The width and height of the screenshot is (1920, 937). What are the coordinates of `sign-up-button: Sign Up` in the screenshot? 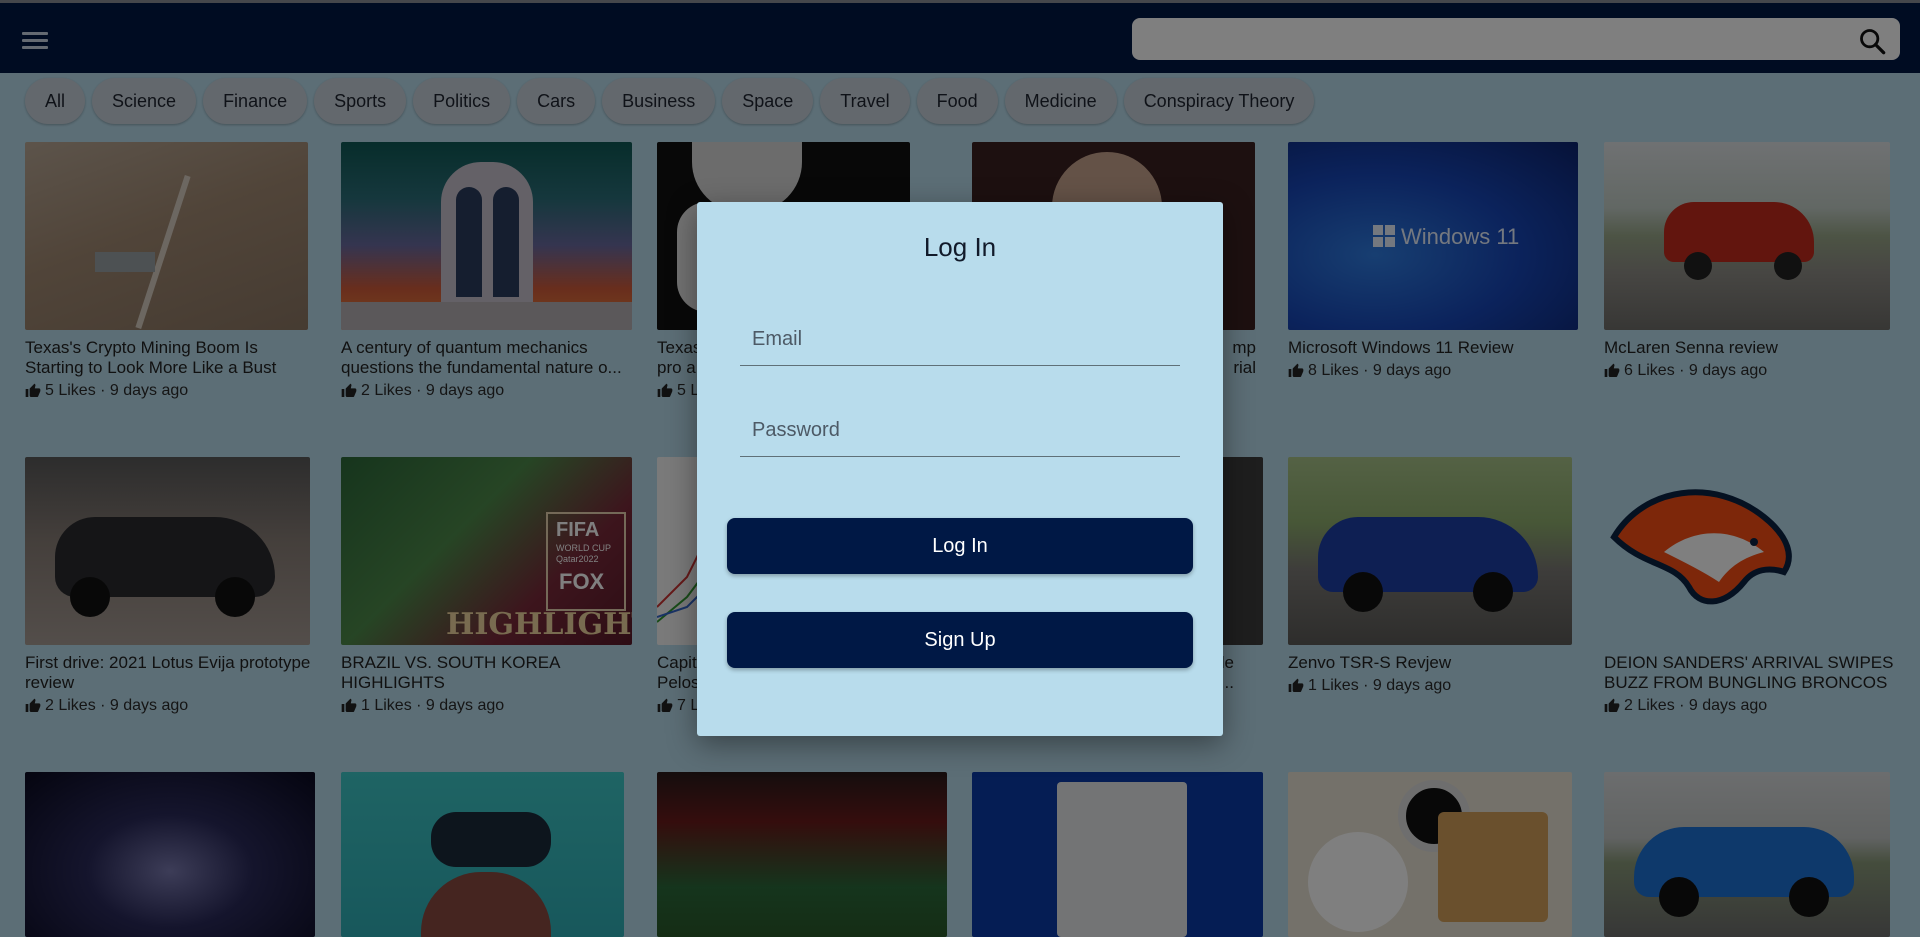 It's located at (960, 640).